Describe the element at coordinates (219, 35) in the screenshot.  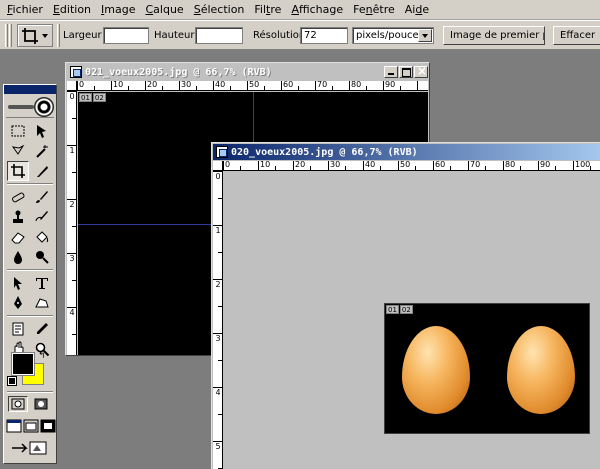
I see `height-input` at that location.